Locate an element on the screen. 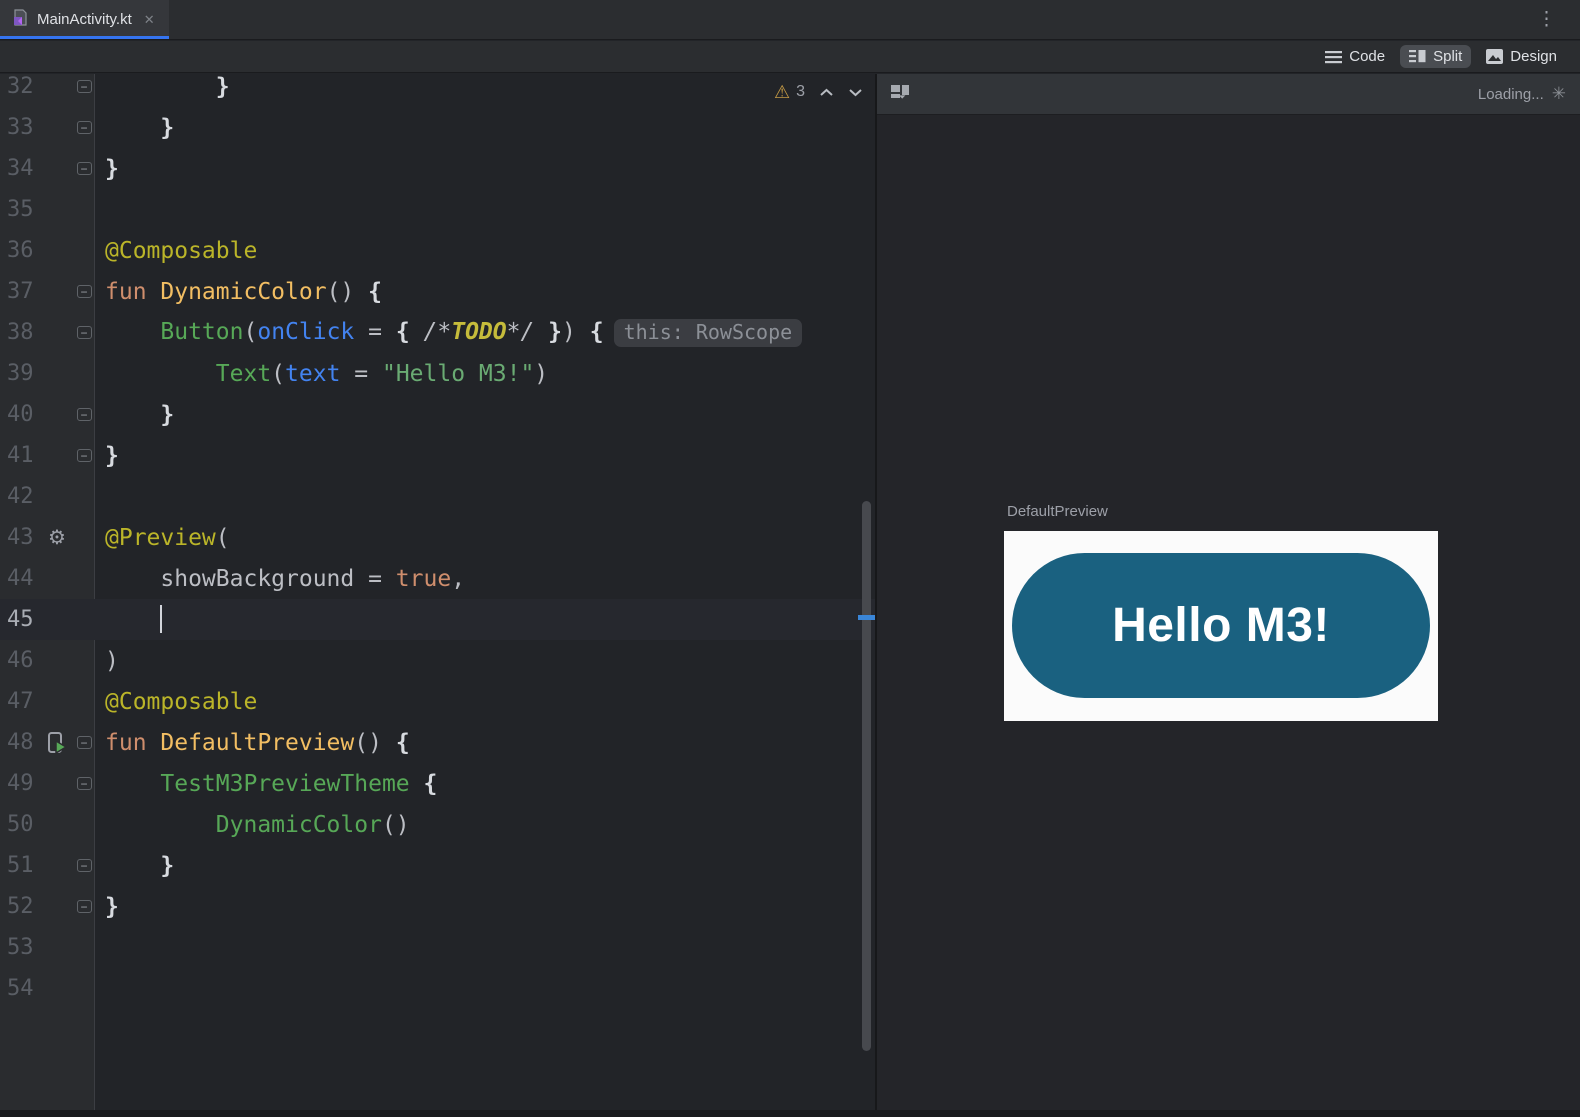 This screenshot has height=1117, width=1580. code-line: 44 showBackground = true, is located at coordinates (437, 578).